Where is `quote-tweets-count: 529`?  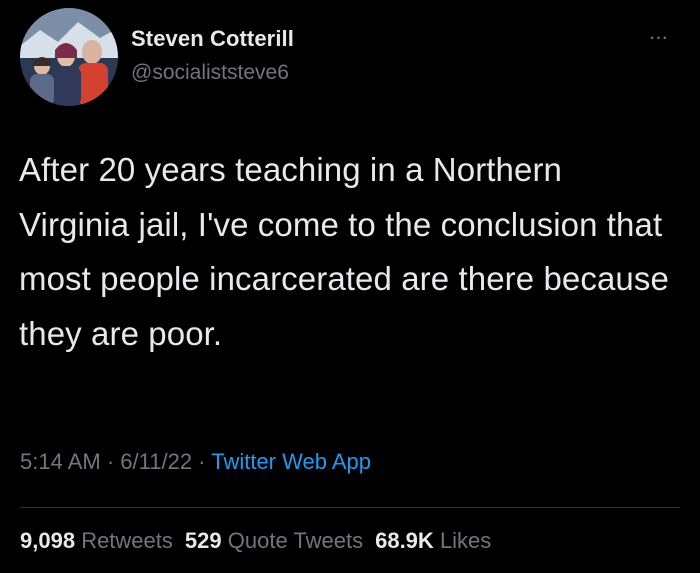
quote-tweets-count: 529 is located at coordinates (203, 540).